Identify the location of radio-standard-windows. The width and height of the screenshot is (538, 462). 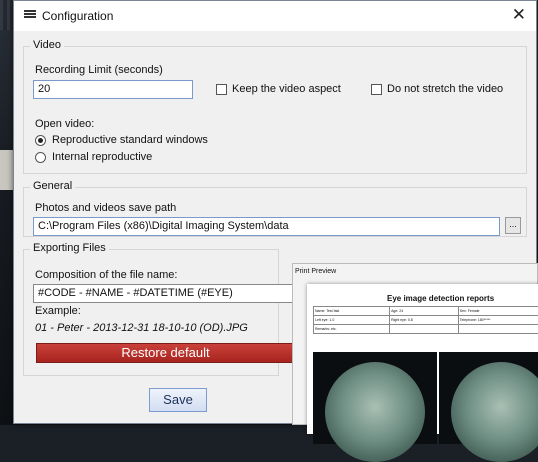
(40, 140).